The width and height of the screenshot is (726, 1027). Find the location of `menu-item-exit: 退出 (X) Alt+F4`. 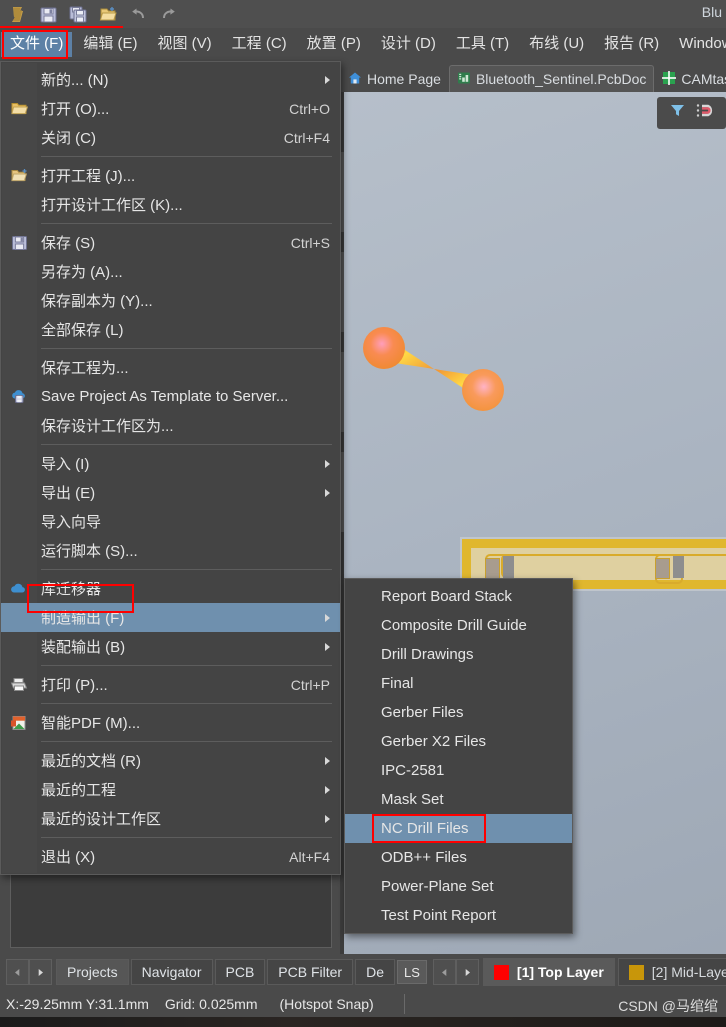

menu-item-exit: 退出 (X) Alt+F4 is located at coordinates (170, 856).